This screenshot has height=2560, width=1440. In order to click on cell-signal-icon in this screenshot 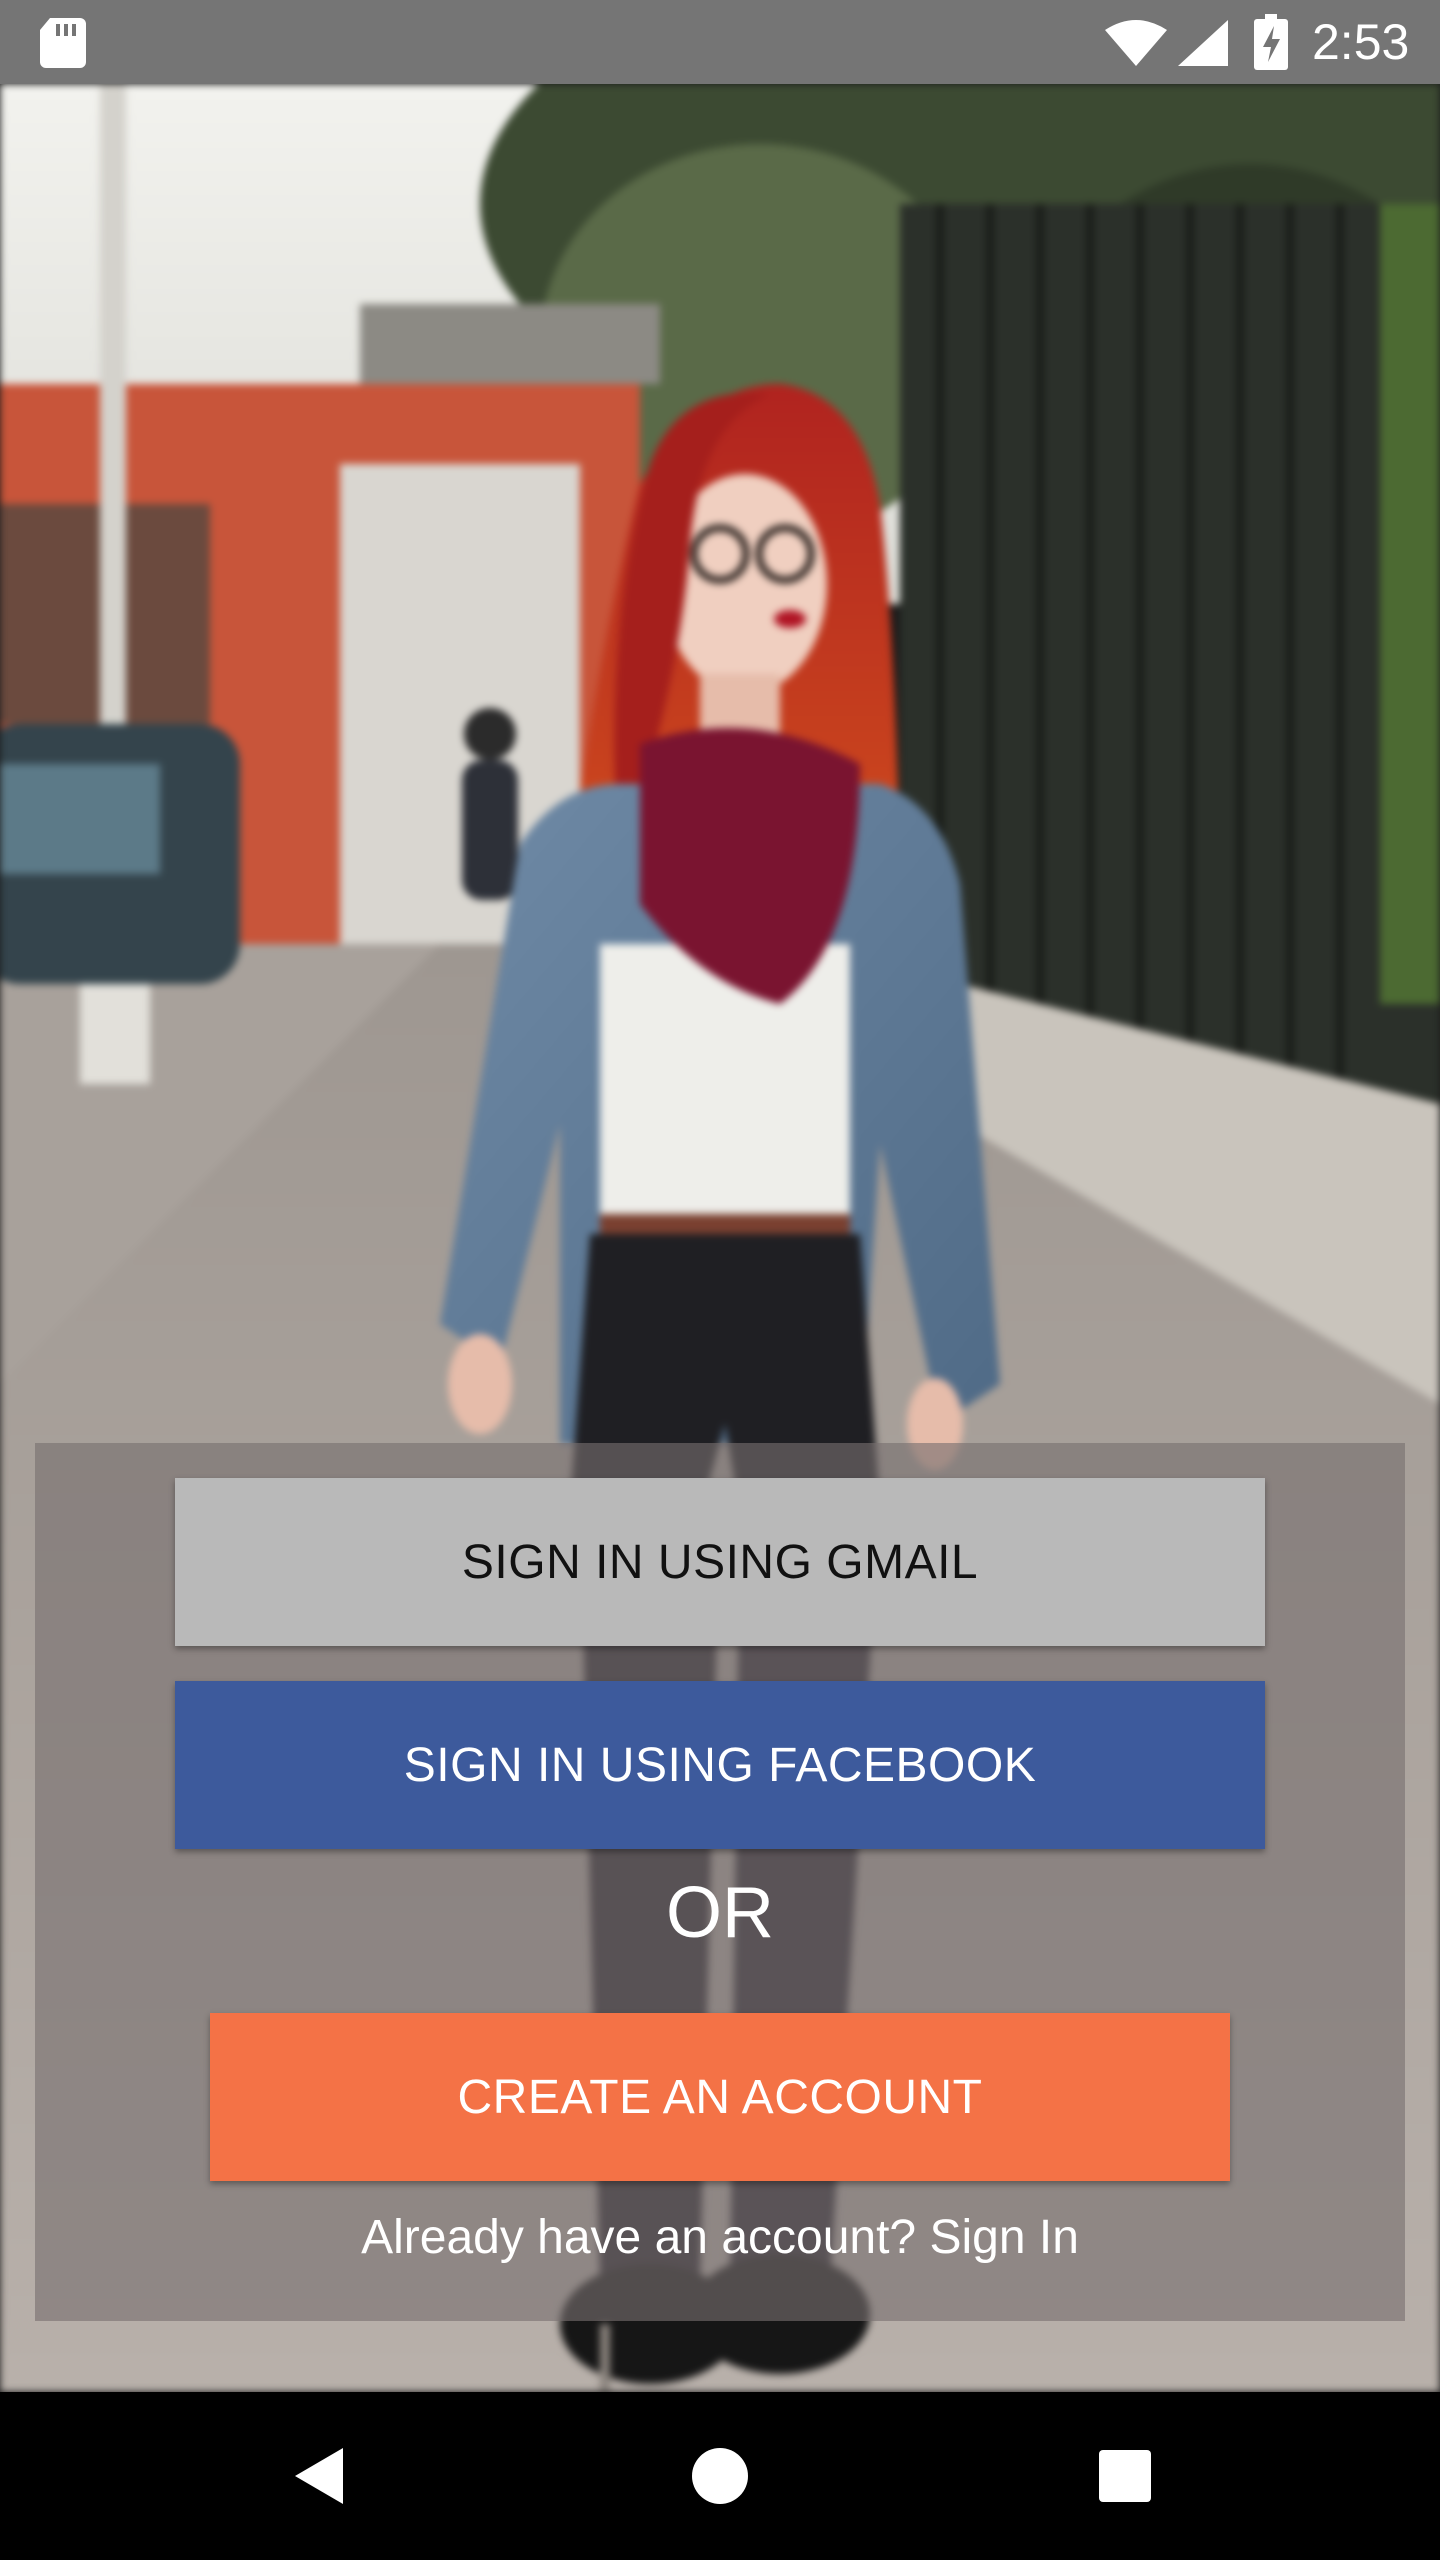, I will do `click(1203, 43)`.